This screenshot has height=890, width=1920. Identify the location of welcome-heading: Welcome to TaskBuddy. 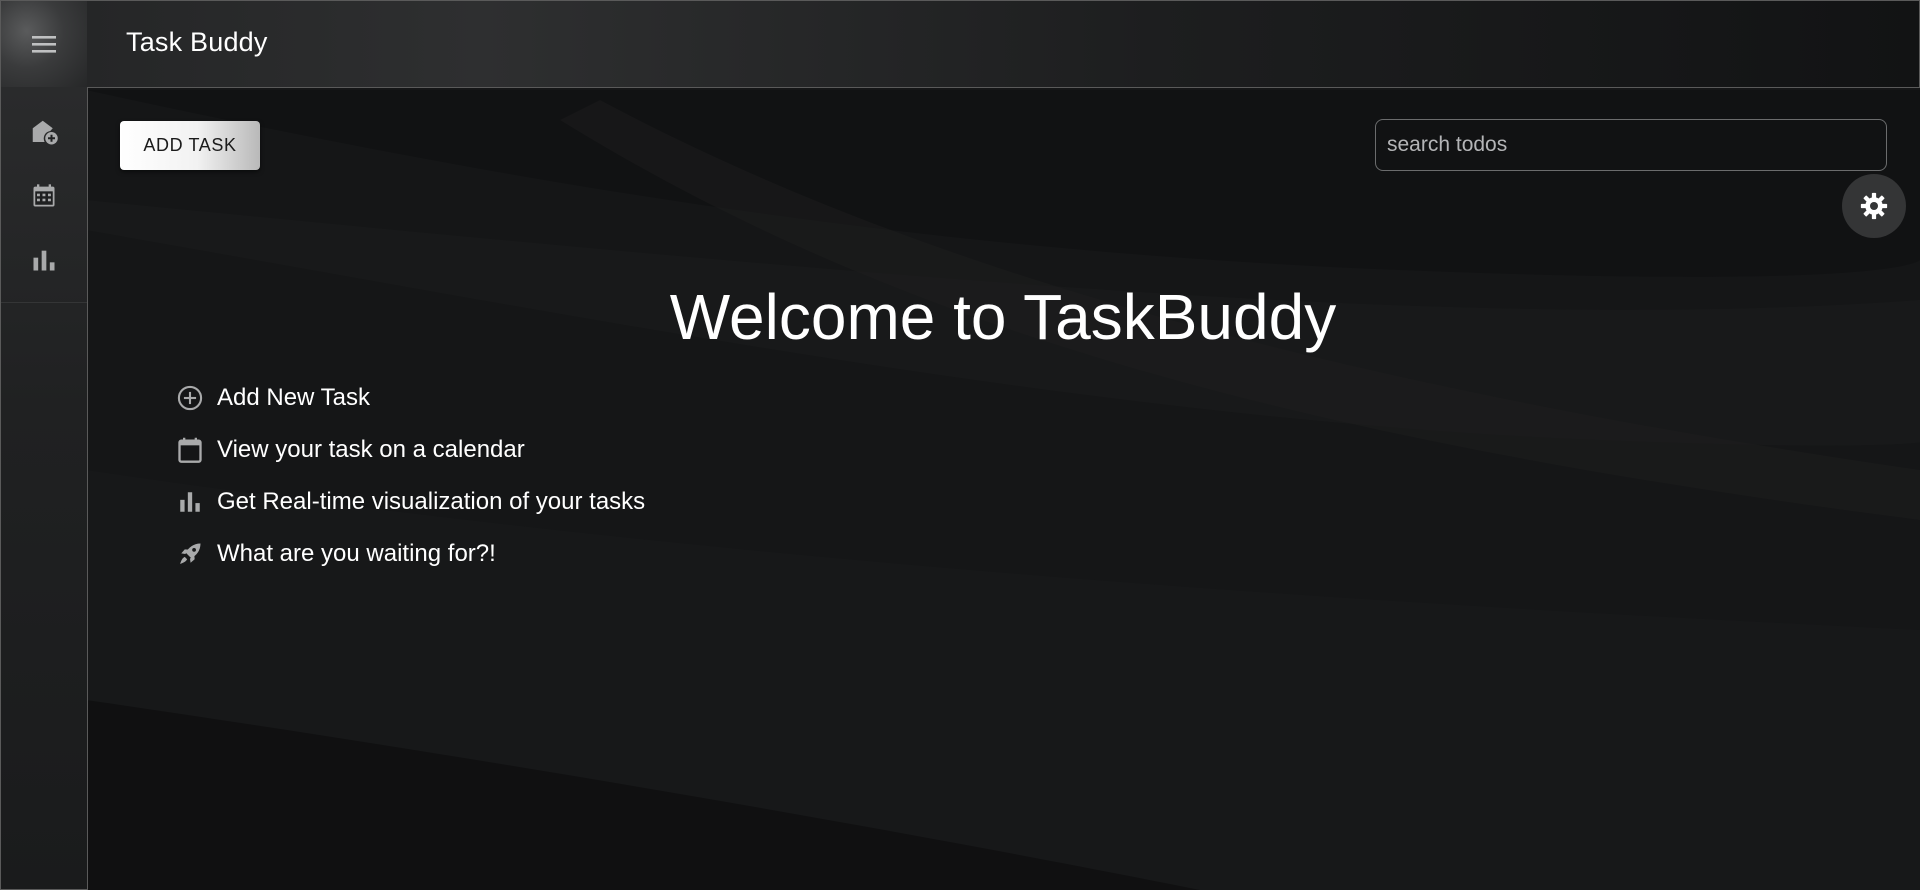
(1003, 317).